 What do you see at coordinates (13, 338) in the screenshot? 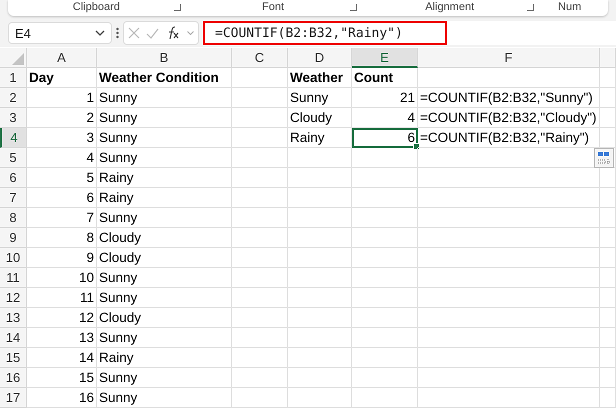
I see `row-header: 14` at bounding box center [13, 338].